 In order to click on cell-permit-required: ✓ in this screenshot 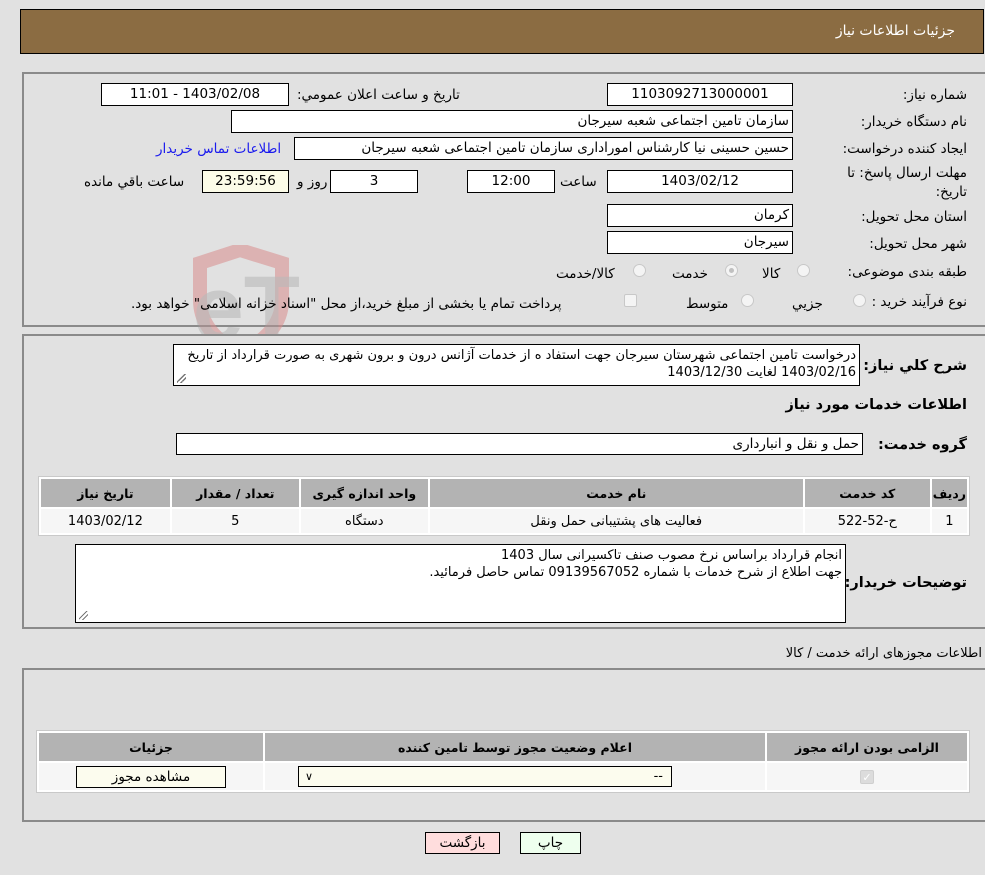, I will do `click(867, 776)`.